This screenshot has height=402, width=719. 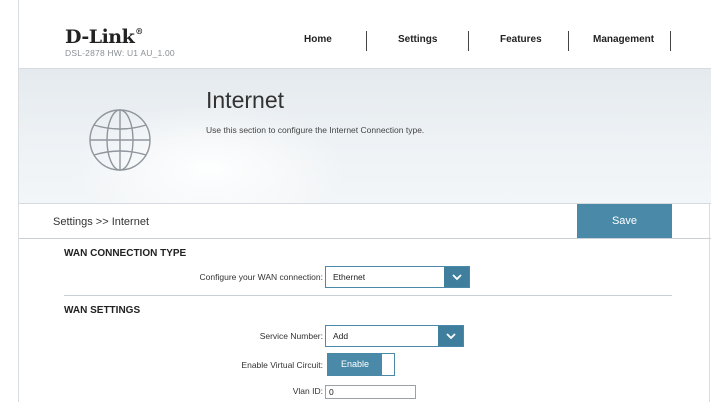 What do you see at coordinates (521, 39) in the screenshot?
I see `nav-features: Features` at bounding box center [521, 39].